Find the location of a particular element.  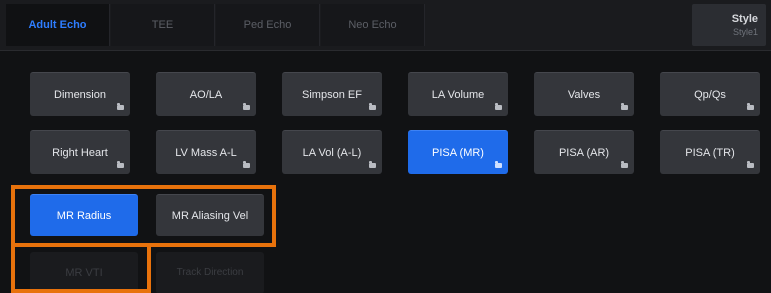

tab-neo-echo: Neo Echo is located at coordinates (373, 25).